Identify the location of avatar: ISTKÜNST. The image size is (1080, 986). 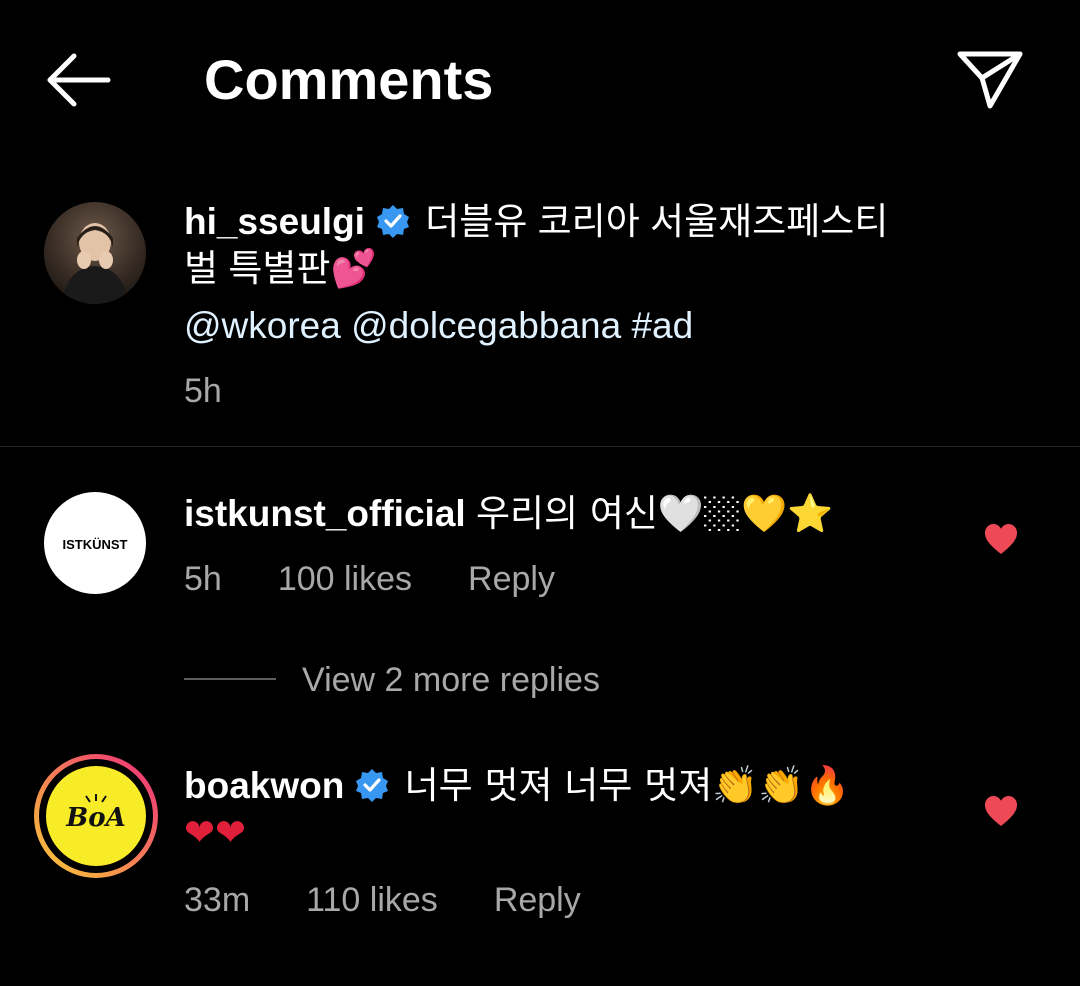
(95, 543).